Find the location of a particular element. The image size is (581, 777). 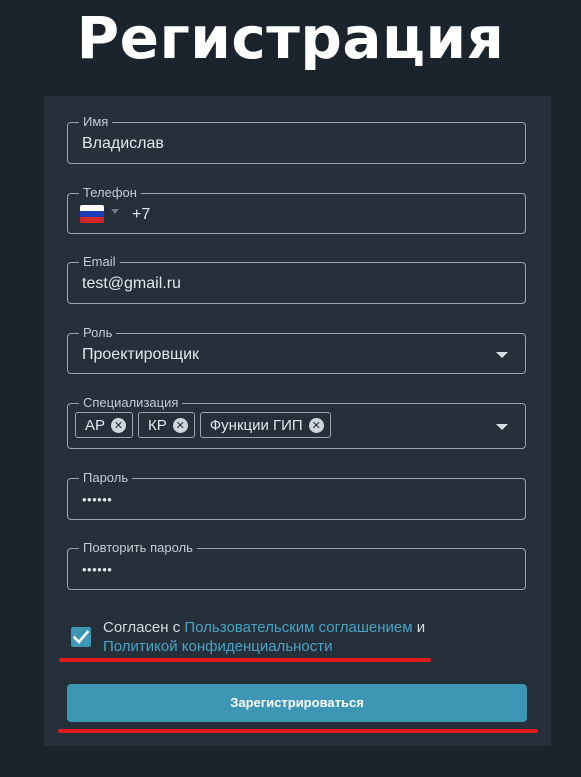

password-repeat-label: Повторить пароль is located at coordinates (138, 548).